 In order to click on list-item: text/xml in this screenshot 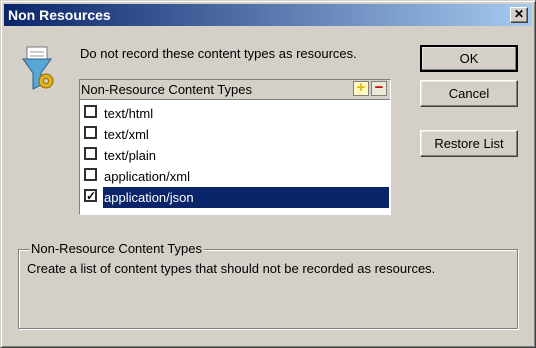, I will do `click(235, 134)`.